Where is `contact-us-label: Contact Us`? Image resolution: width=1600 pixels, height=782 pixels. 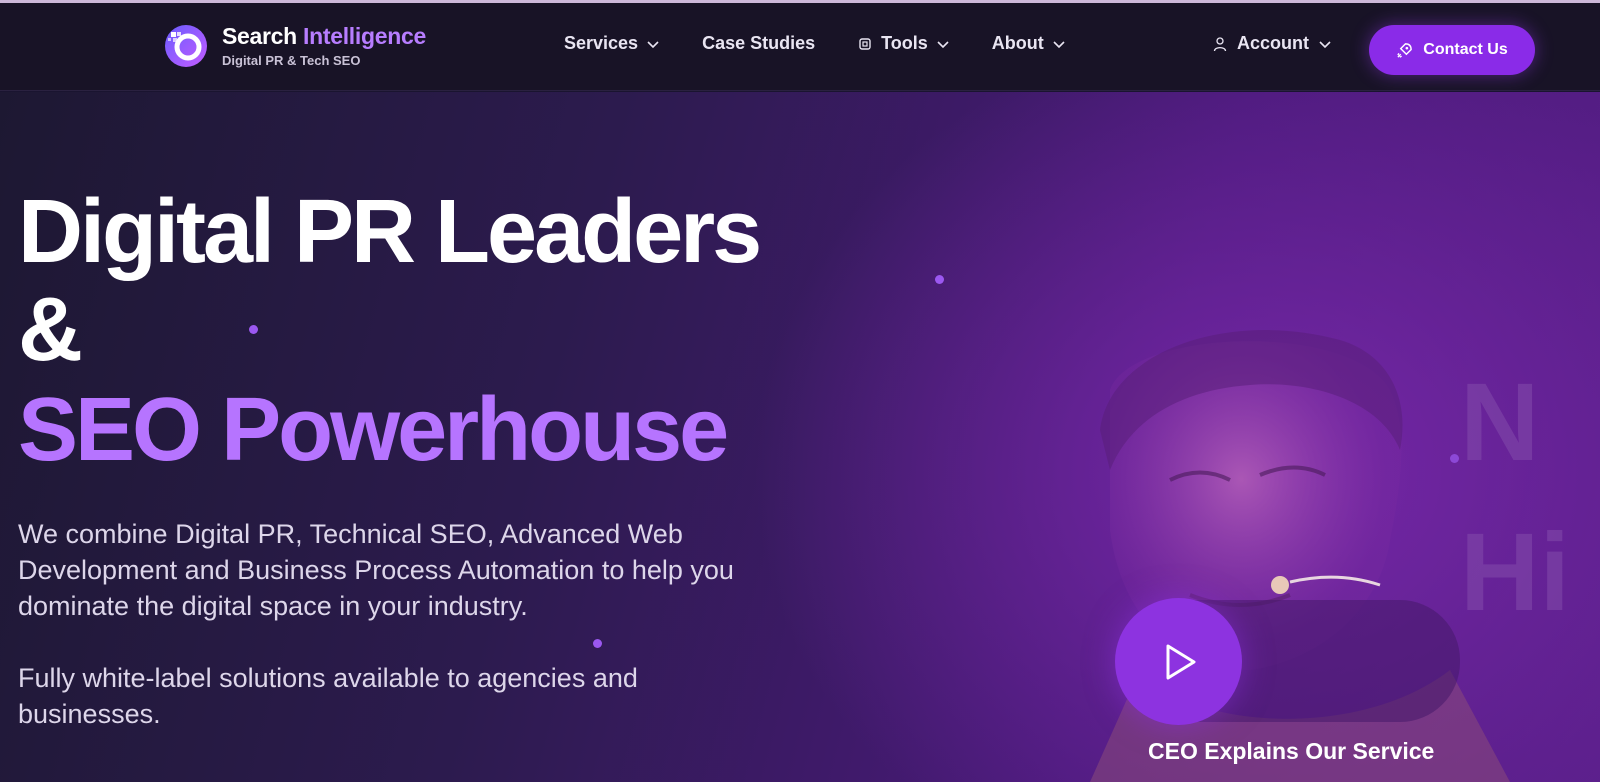
contact-us-label: Contact Us is located at coordinates (1465, 49).